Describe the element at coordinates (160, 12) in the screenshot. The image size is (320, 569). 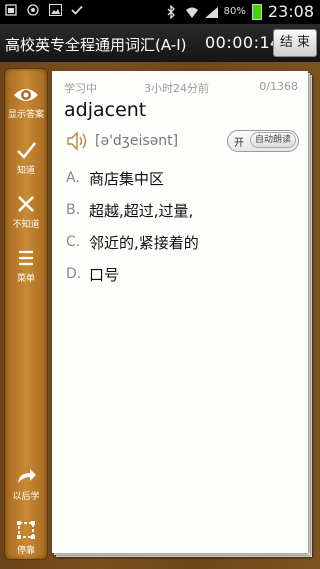
I see `status-bar: 80% 23:08` at that location.